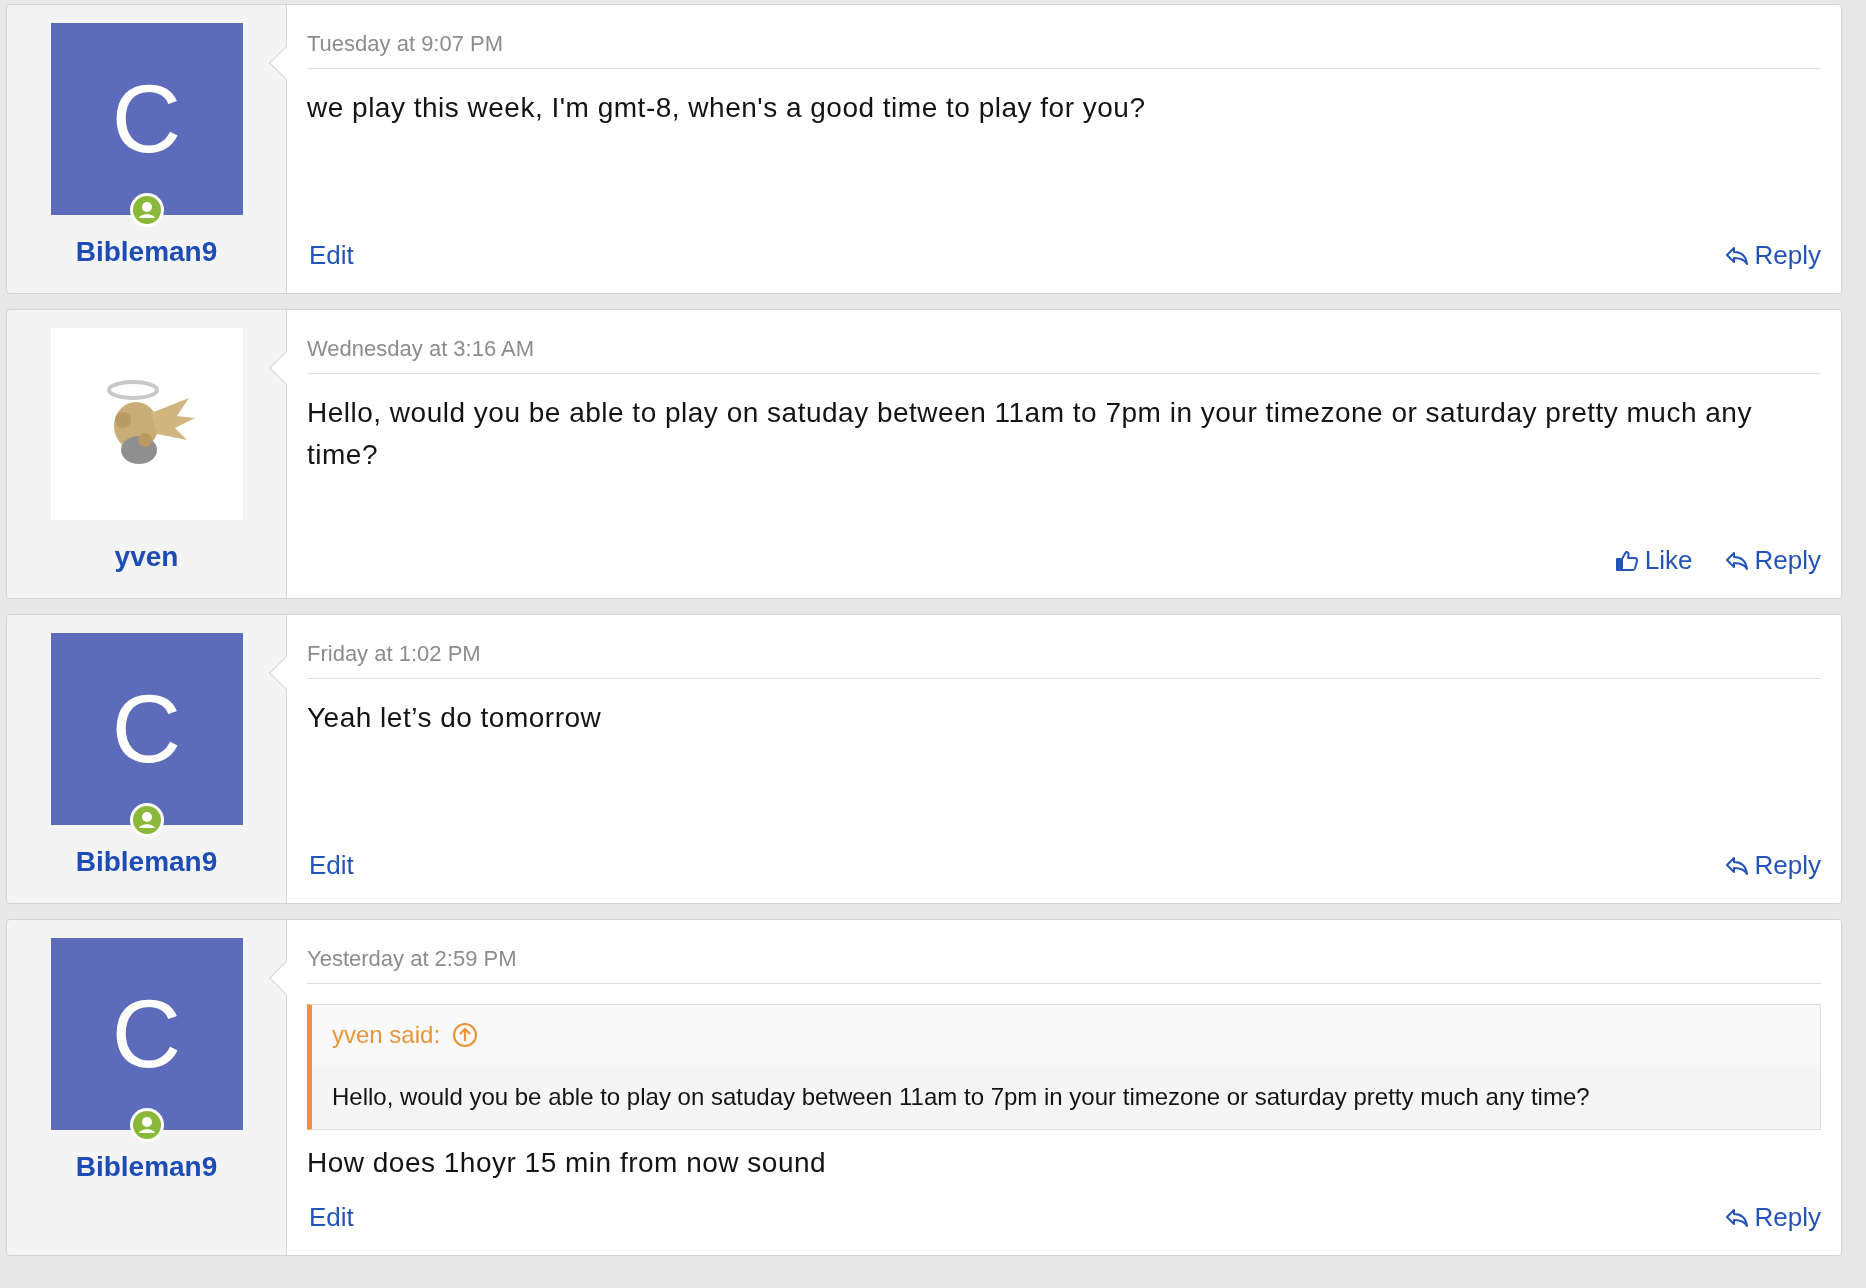  What do you see at coordinates (727, 108) in the screenshot?
I see `post-message: we play this week, I'm gmt-8, when's a good time to play for you?` at bounding box center [727, 108].